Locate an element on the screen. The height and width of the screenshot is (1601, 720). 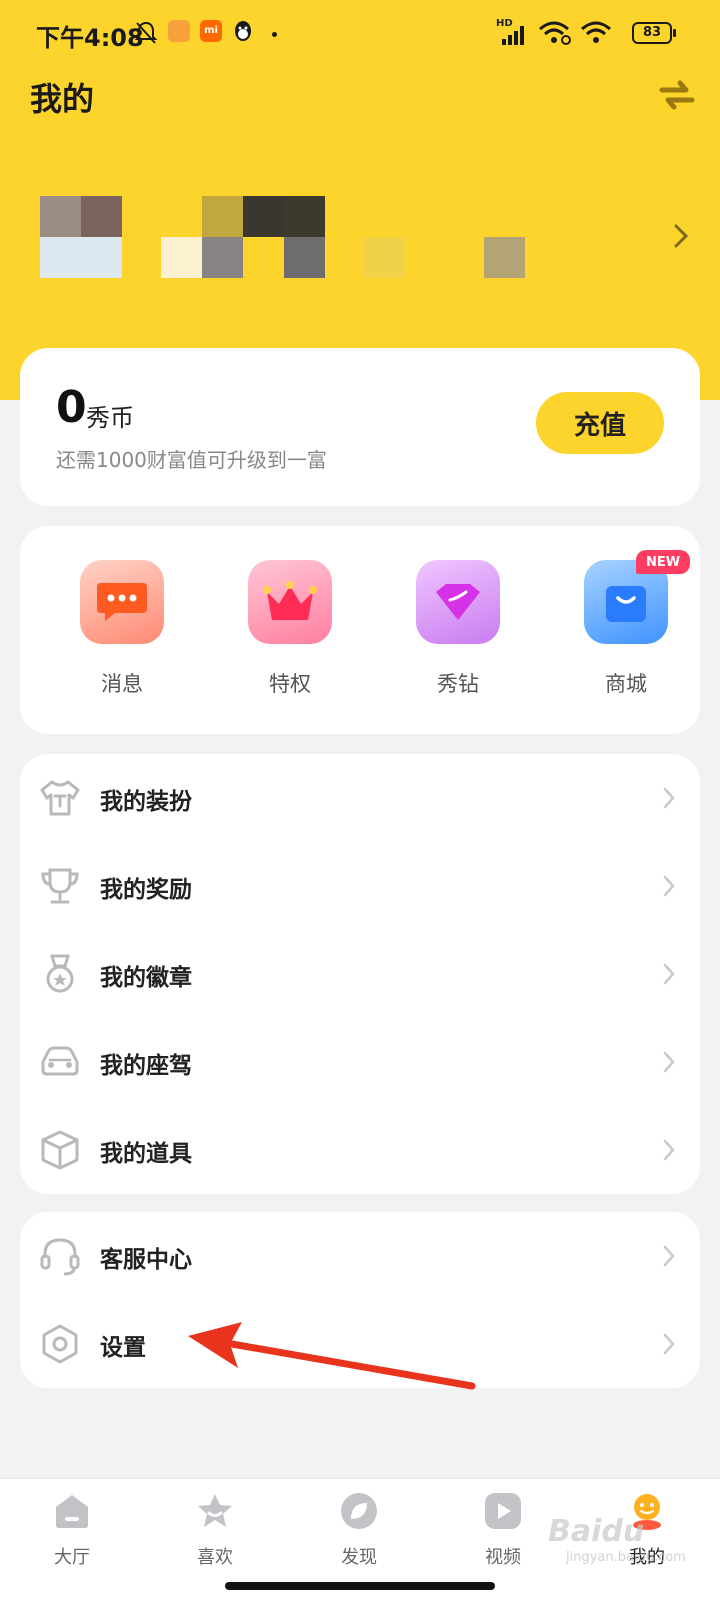
baidu-watermark: Baidu is located at coordinates (596, 1531).